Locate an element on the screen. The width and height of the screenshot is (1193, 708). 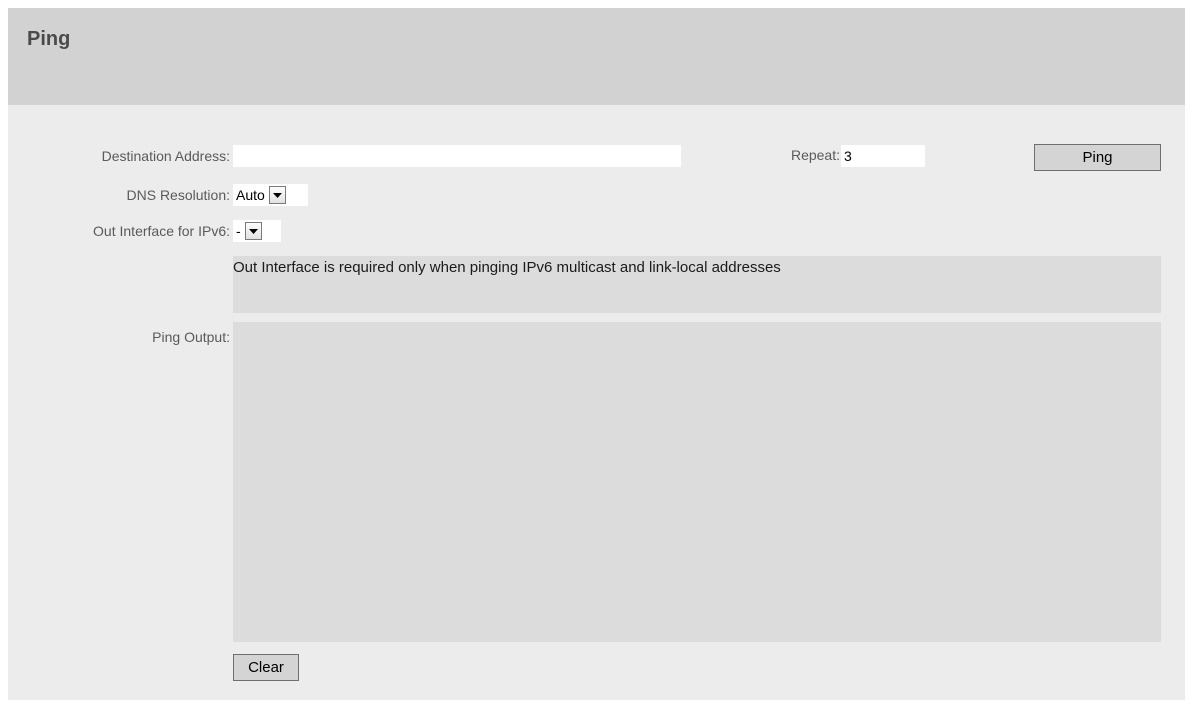
page-title: Ping is located at coordinates (49, 39).